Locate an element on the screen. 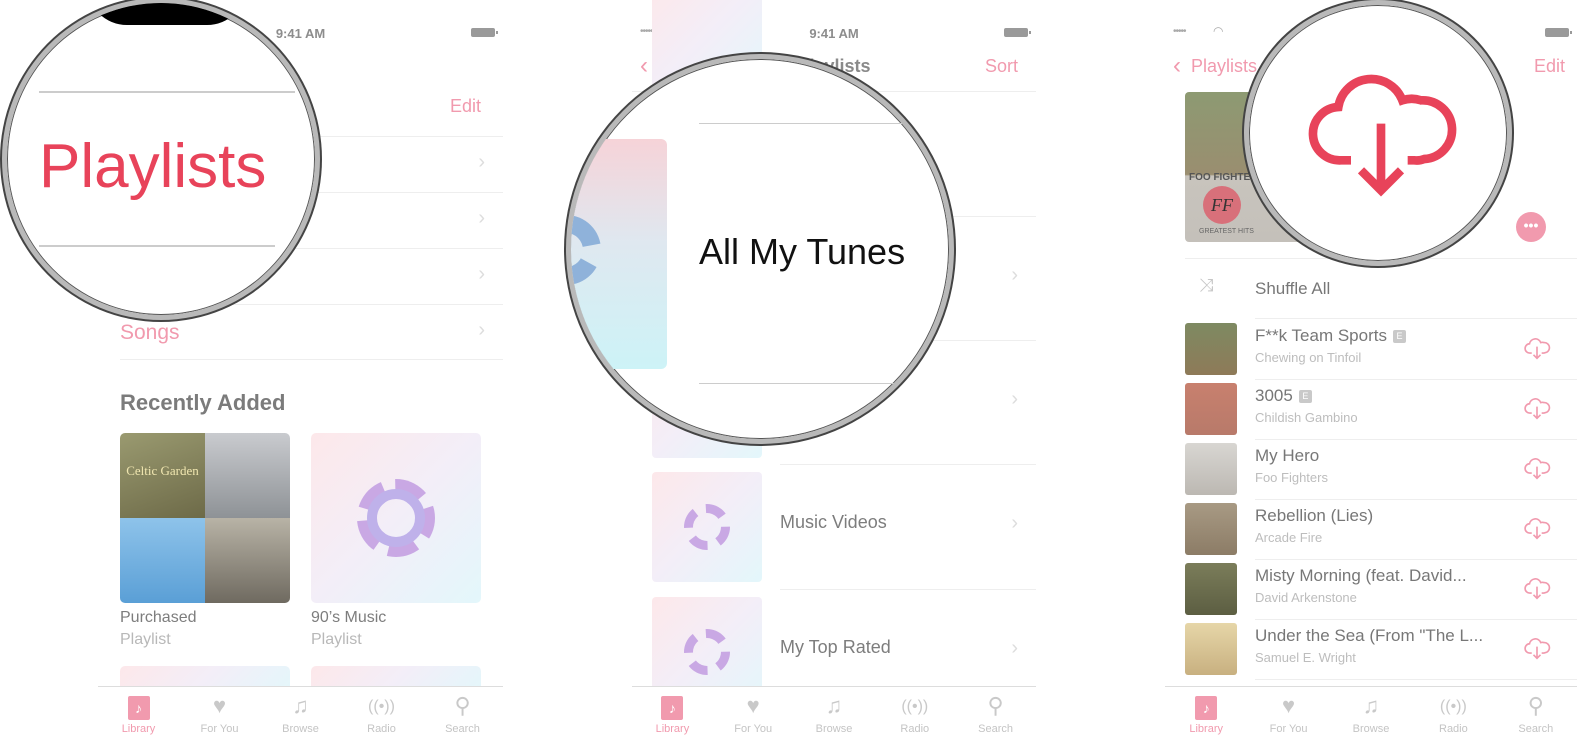  heart-icon: ♥ is located at coordinates (753, 705).